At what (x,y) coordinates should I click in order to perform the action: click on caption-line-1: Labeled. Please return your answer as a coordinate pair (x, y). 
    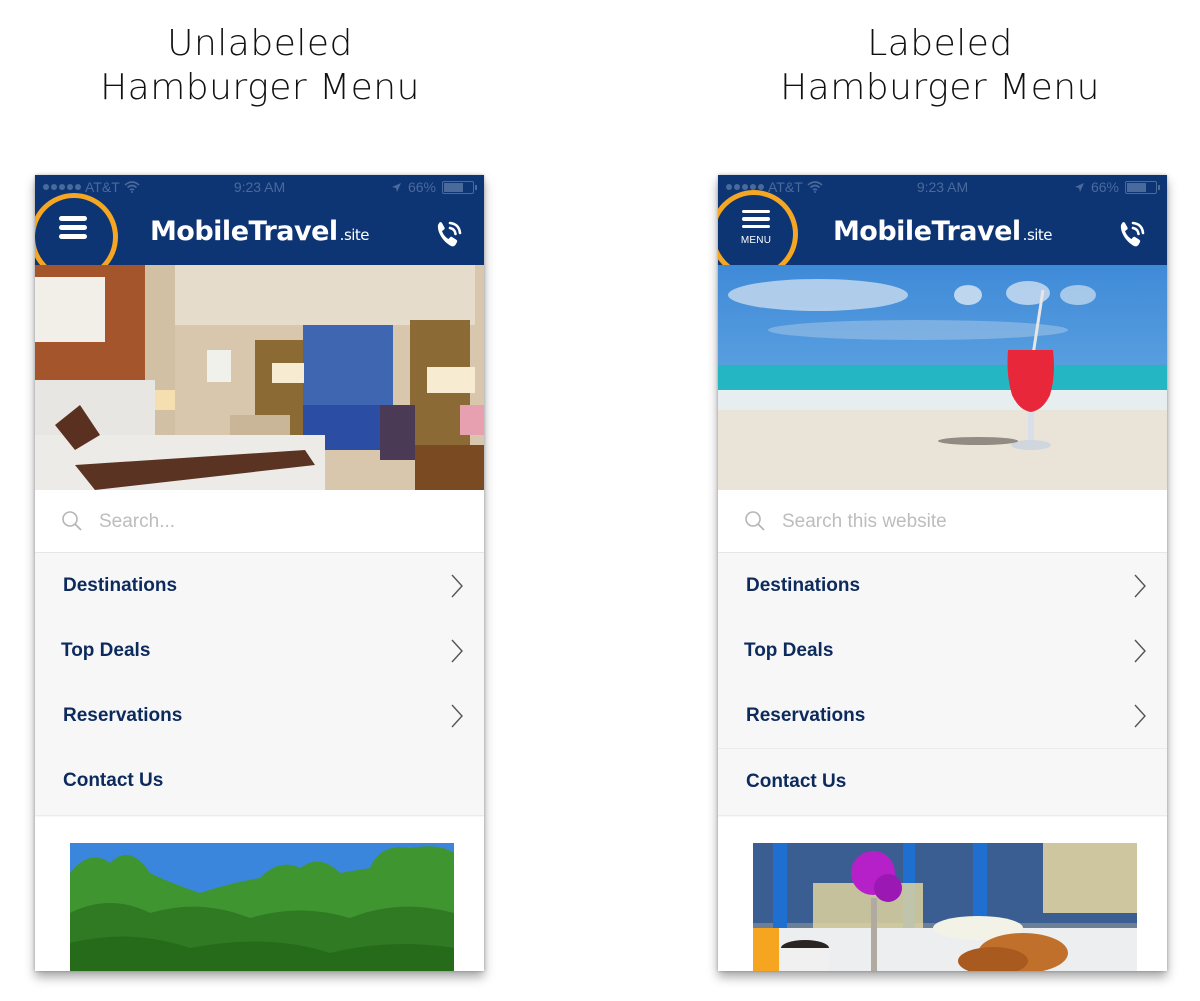
    Looking at the image, I should click on (940, 43).